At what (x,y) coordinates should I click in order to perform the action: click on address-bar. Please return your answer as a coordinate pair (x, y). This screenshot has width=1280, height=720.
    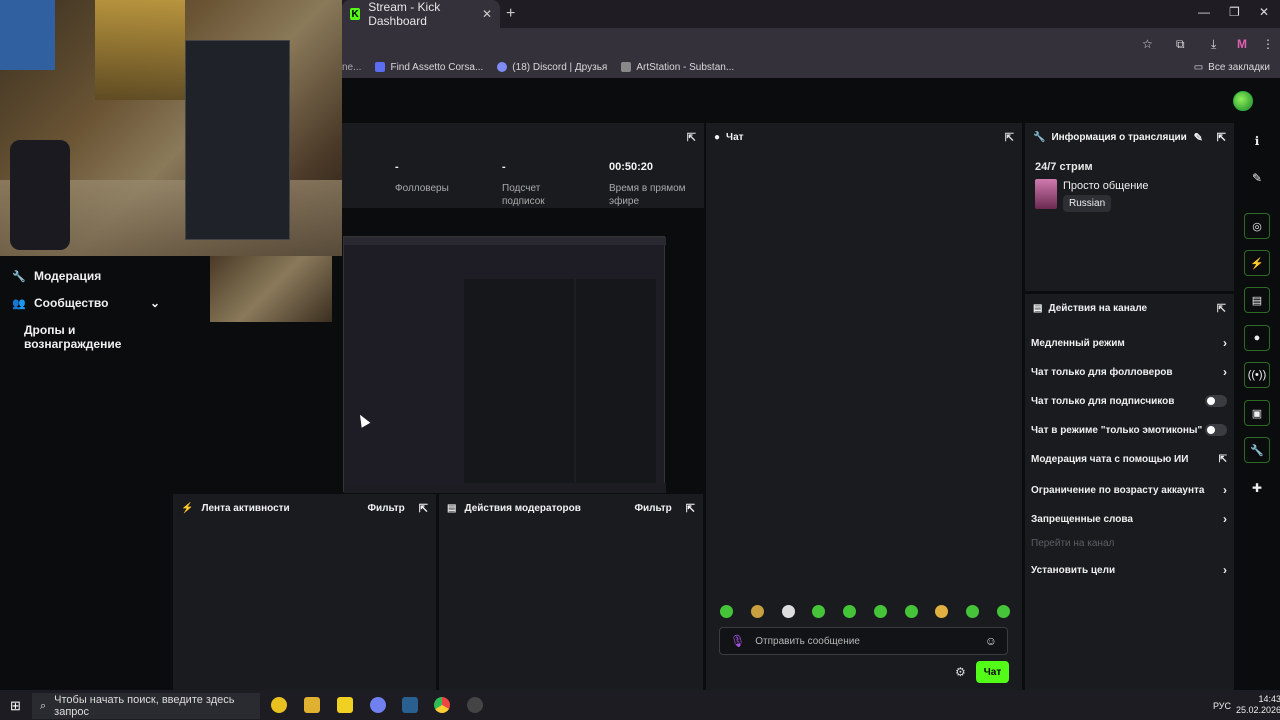
    Looking at the image, I should click on (811, 42).